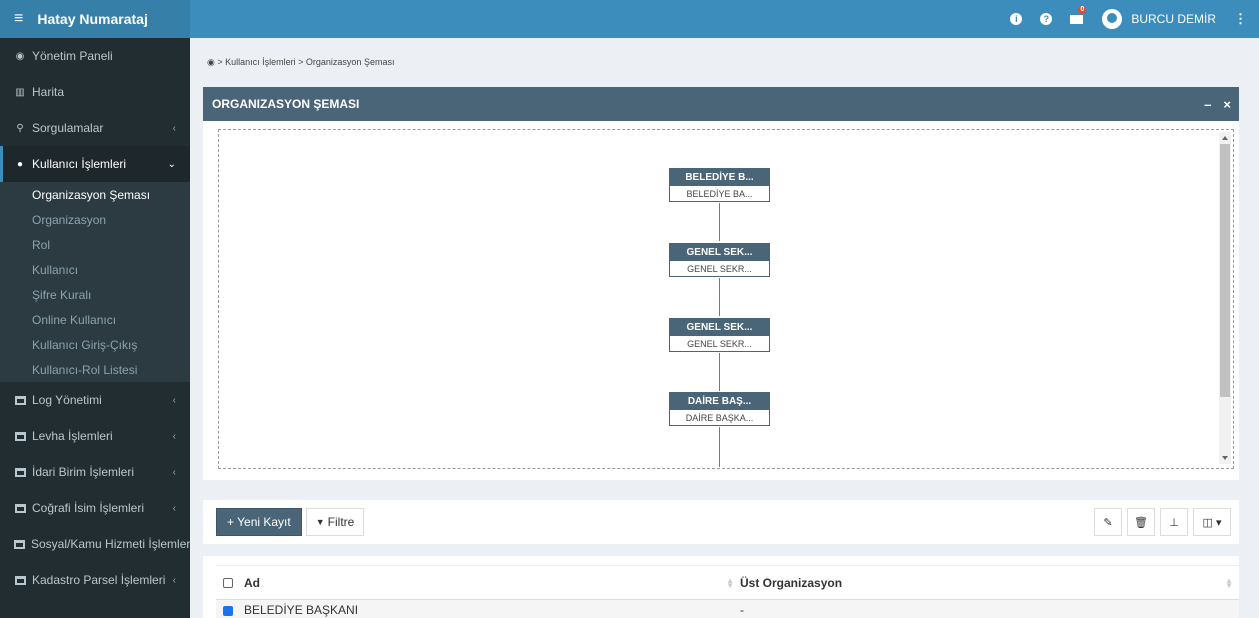  I want to click on map-icon: ▥, so click(20, 92).